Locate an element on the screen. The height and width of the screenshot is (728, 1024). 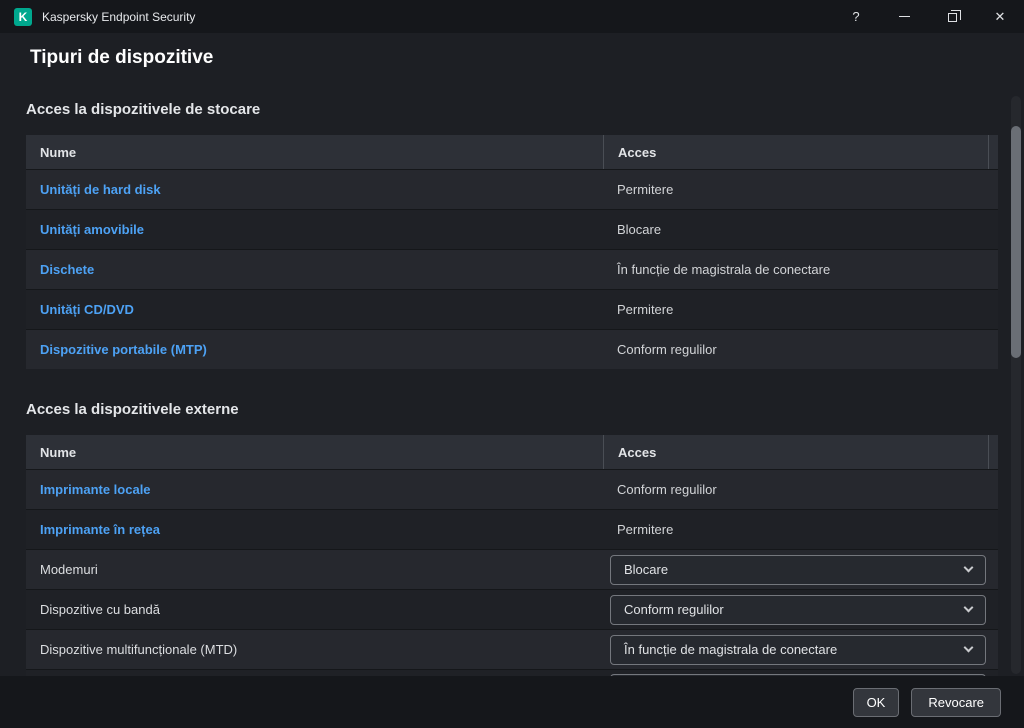
dropdown-selected-value: Blocare is located at coordinates (646, 569).